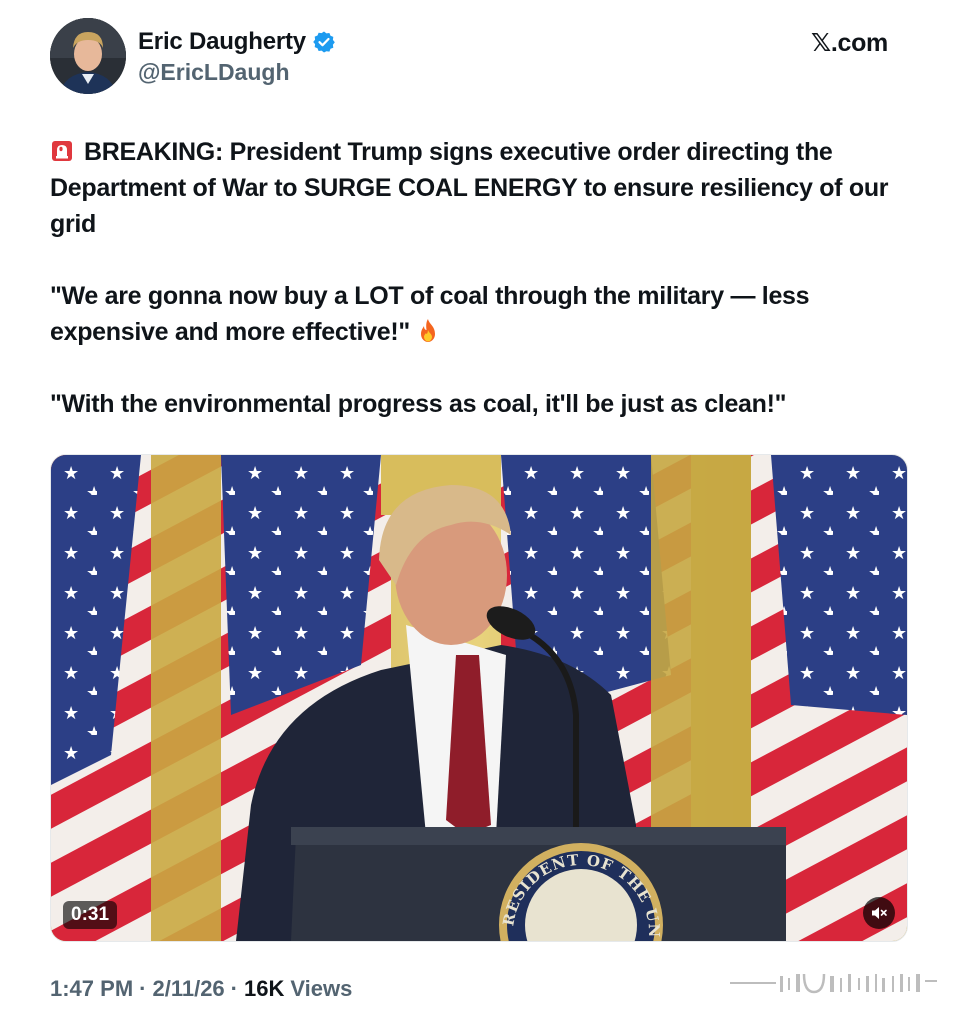  What do you see at coordinates (428, 331) in the screenshot?
I see `fire-icon` at bounding box center [428, 331].